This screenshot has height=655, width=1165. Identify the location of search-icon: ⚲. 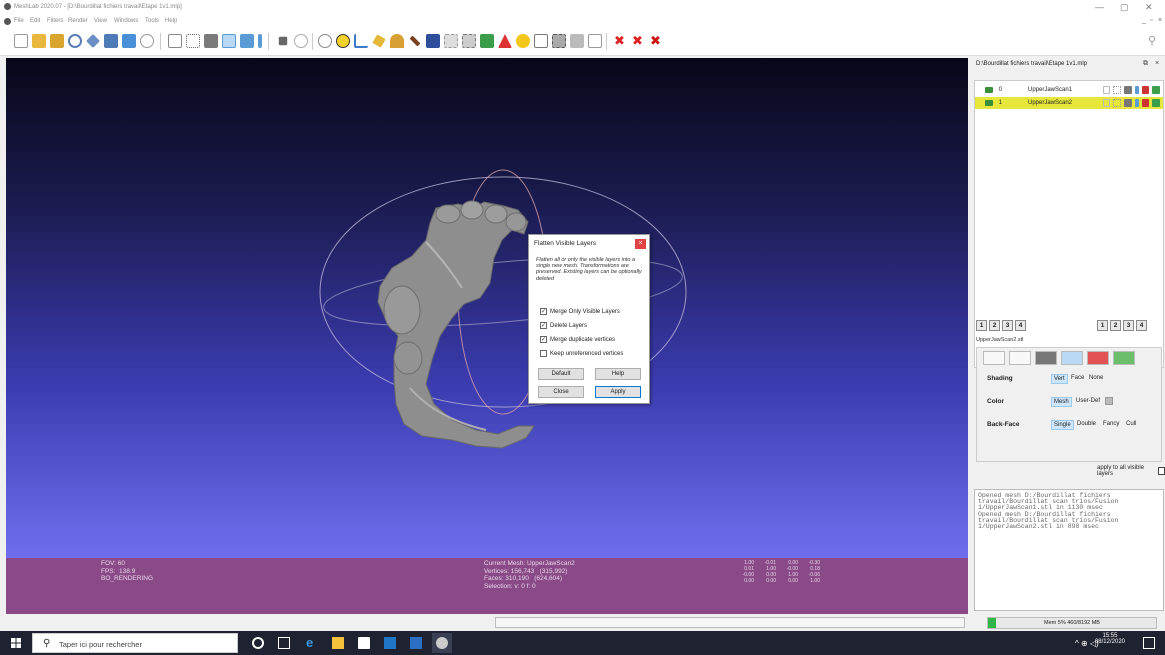
(1155, 41).